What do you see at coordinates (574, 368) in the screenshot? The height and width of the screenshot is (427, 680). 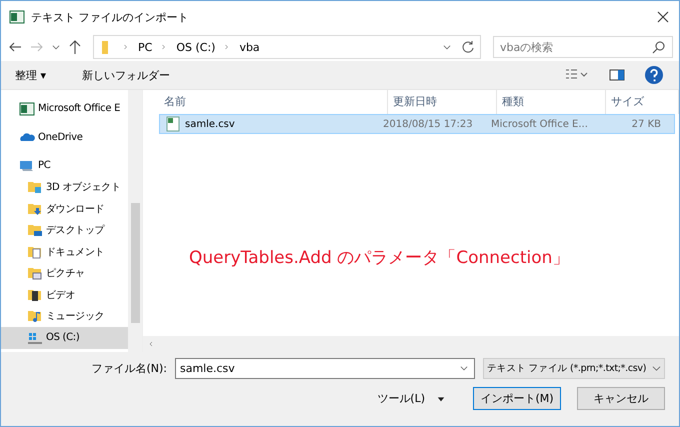 I see `filetype-dropdown: テキスト ファイル (*.prn;*.txt;*.csv)` at bounding box center [574, 368].